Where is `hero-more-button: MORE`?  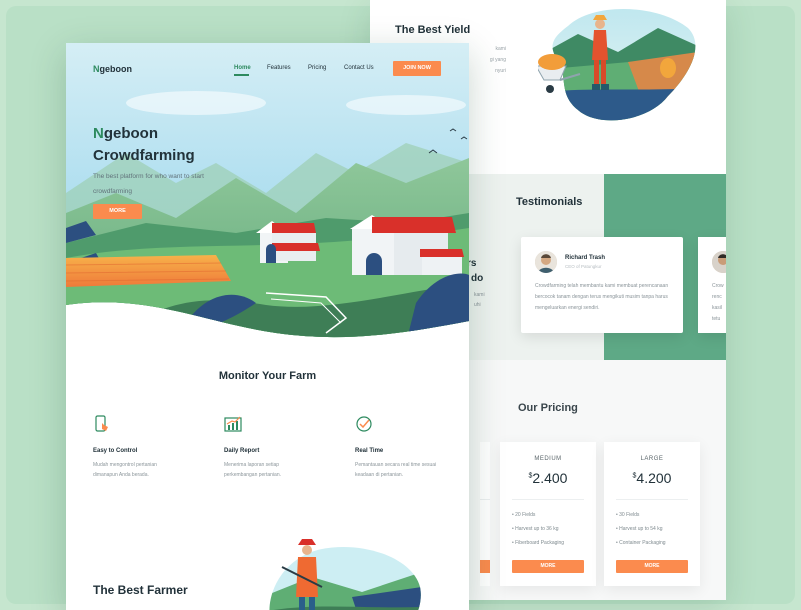 hero-more-button: MORE is located at coordinates (117, 211).